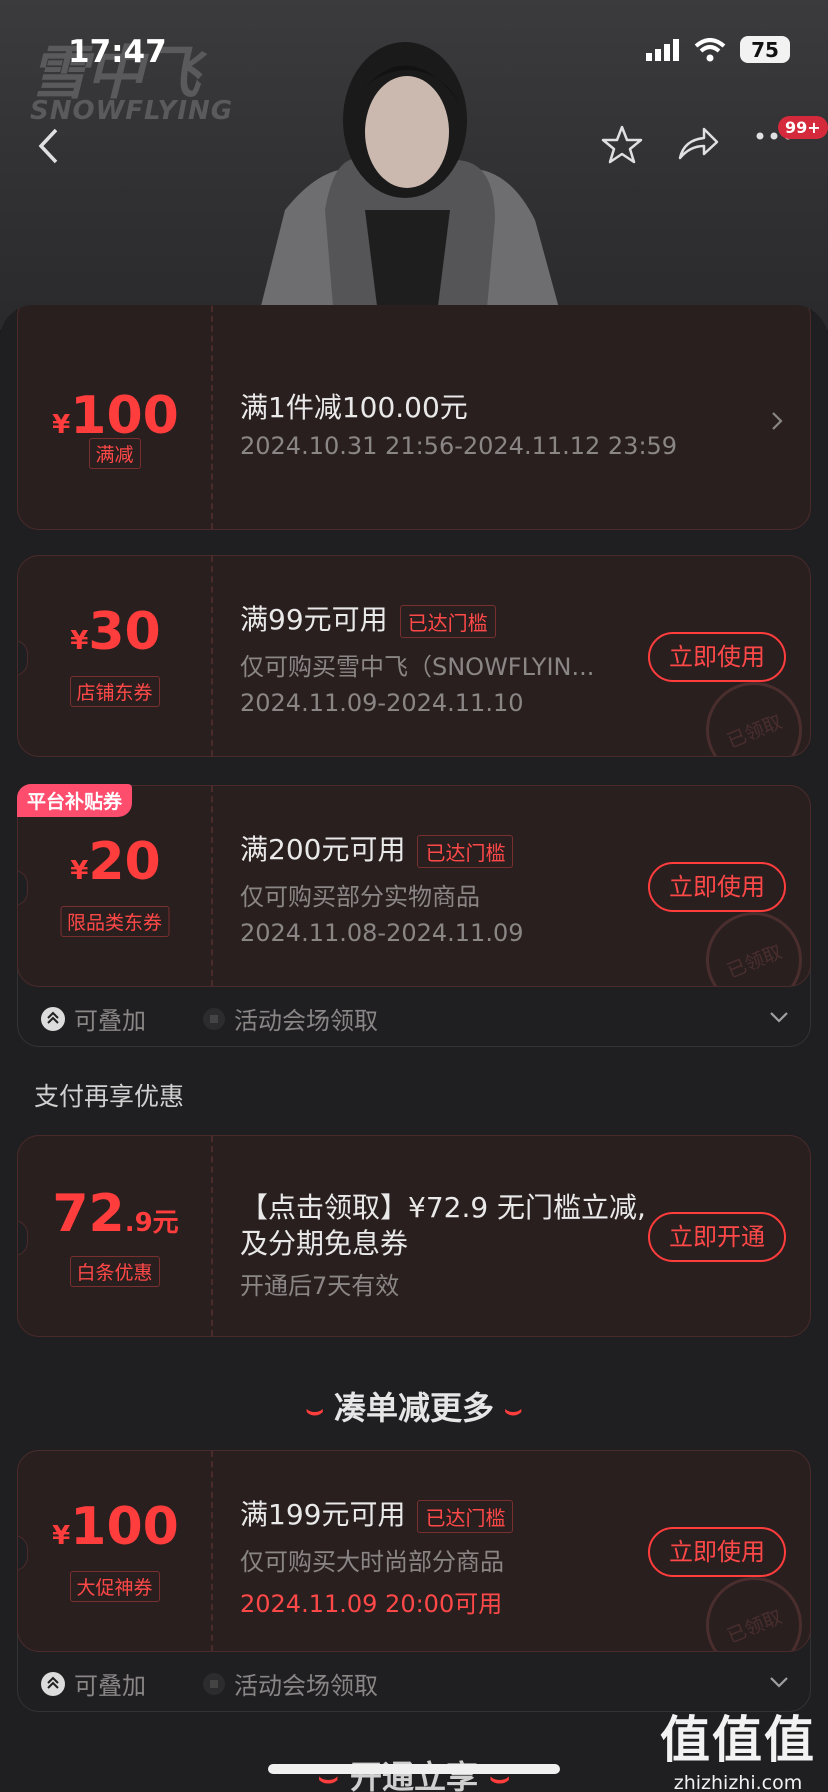 This screenshot has height=1792, width=828. Describe the element at coordinates (109, 1096) in the screenshot. I see `pay-more-heading: 支付再享优惠` at that location.